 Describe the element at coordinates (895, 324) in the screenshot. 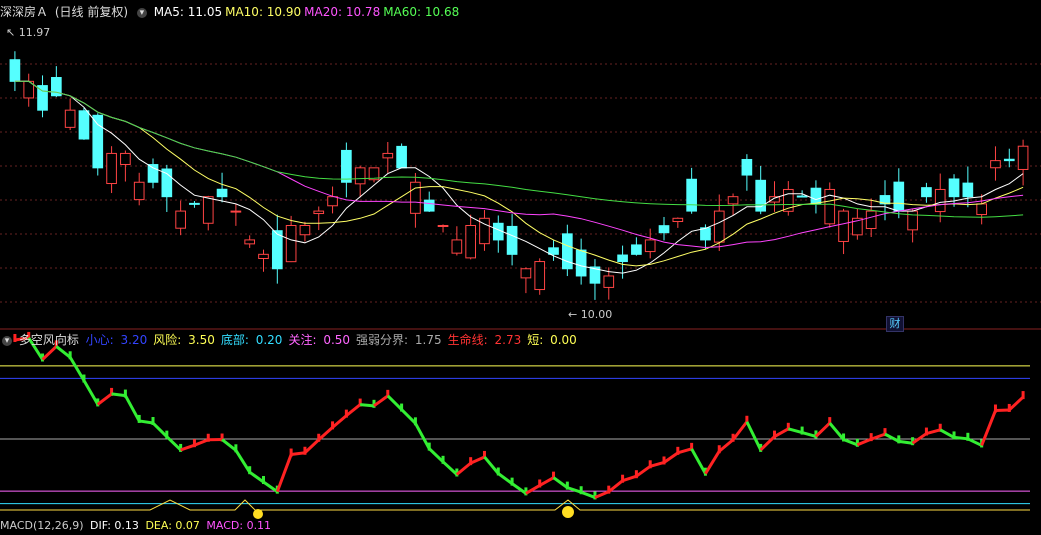

I see `financial-report-badge: 财` at that location.